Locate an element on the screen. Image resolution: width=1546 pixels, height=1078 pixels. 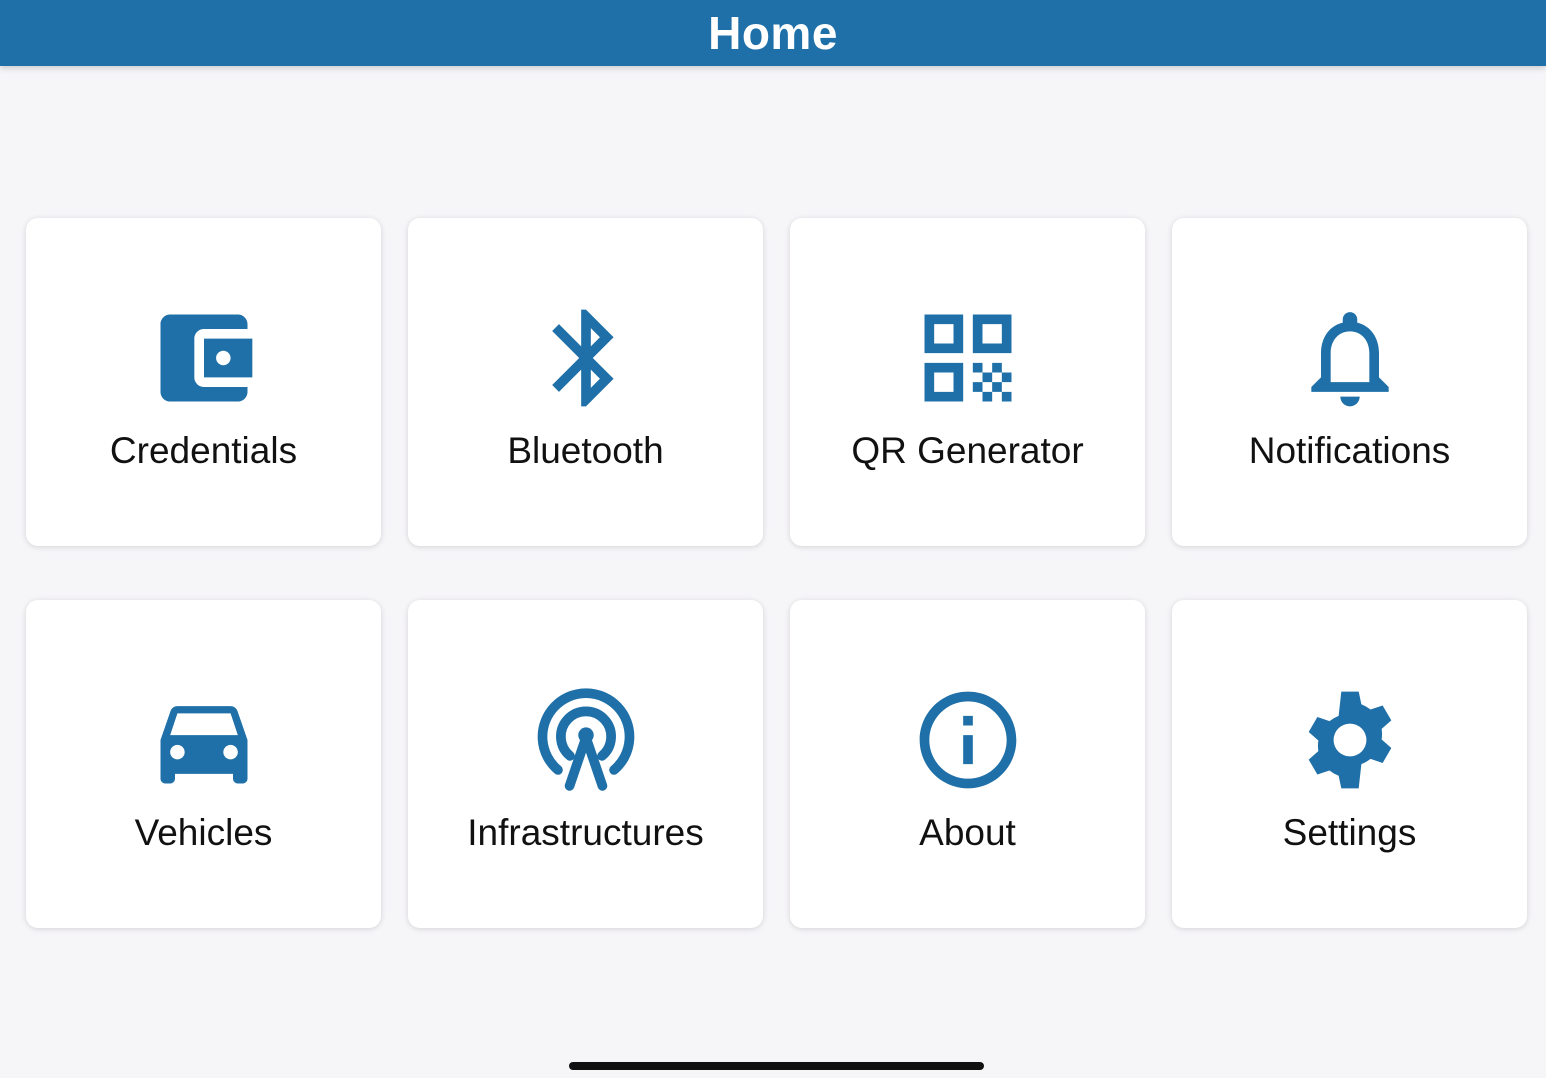
bluetooth-icon is located at coordinates (586, 358).